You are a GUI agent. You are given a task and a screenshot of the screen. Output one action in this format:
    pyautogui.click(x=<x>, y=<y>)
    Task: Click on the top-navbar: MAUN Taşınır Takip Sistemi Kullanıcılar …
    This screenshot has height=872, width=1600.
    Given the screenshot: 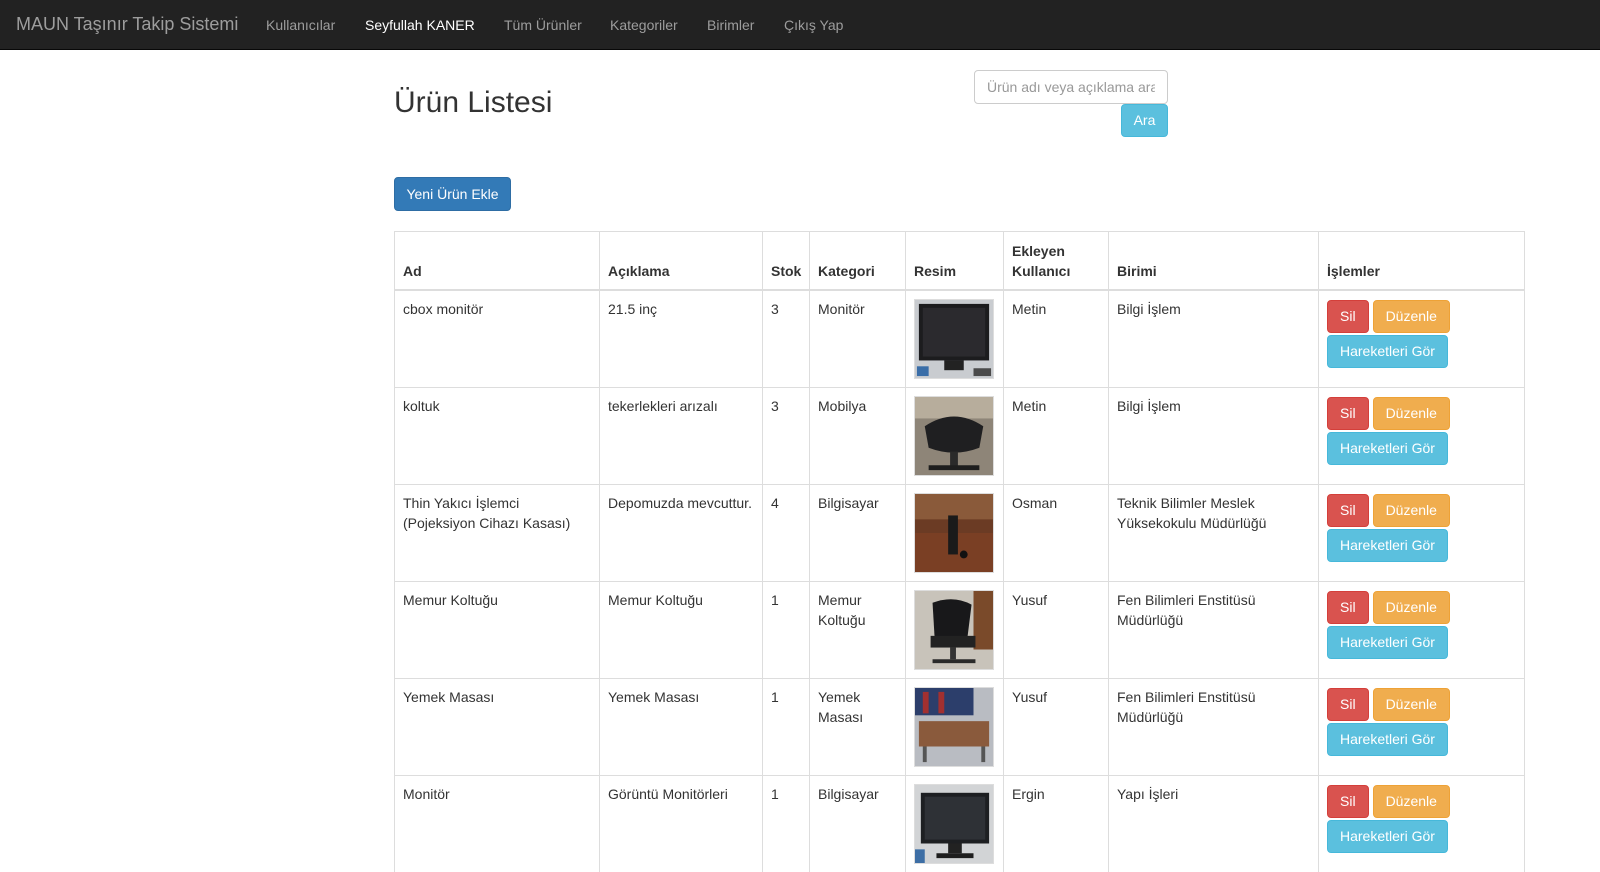 What is the action you would take?
    pyautogui.click(x=800, y=25)
    